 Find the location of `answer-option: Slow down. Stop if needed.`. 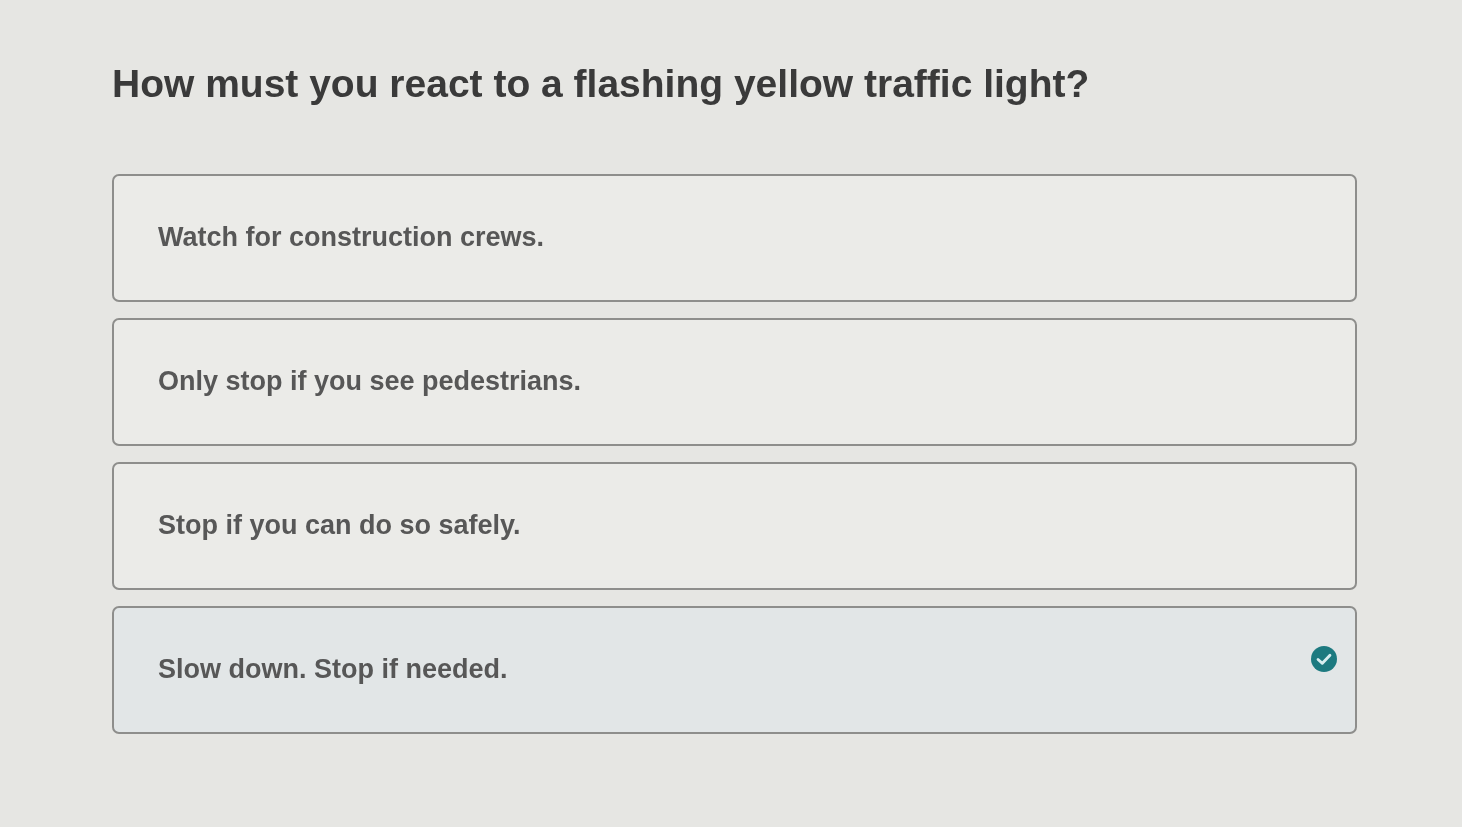

answer-option: Slow down. Stop if needed. is located at coordinates (734, 670).